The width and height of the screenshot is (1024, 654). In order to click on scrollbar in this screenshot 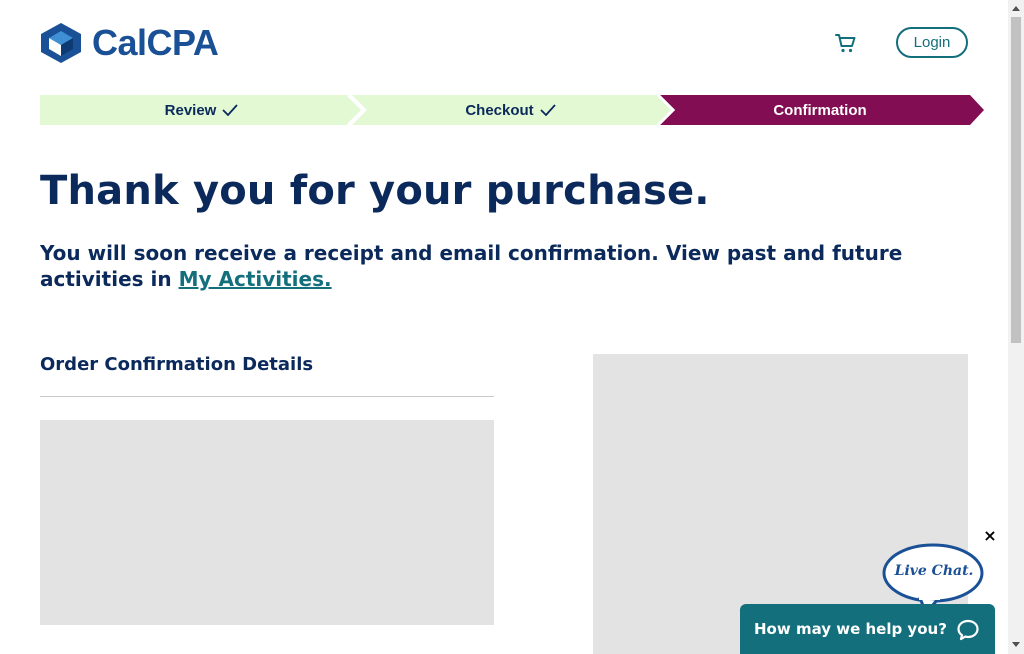, I will do `click(1016, 327)`.